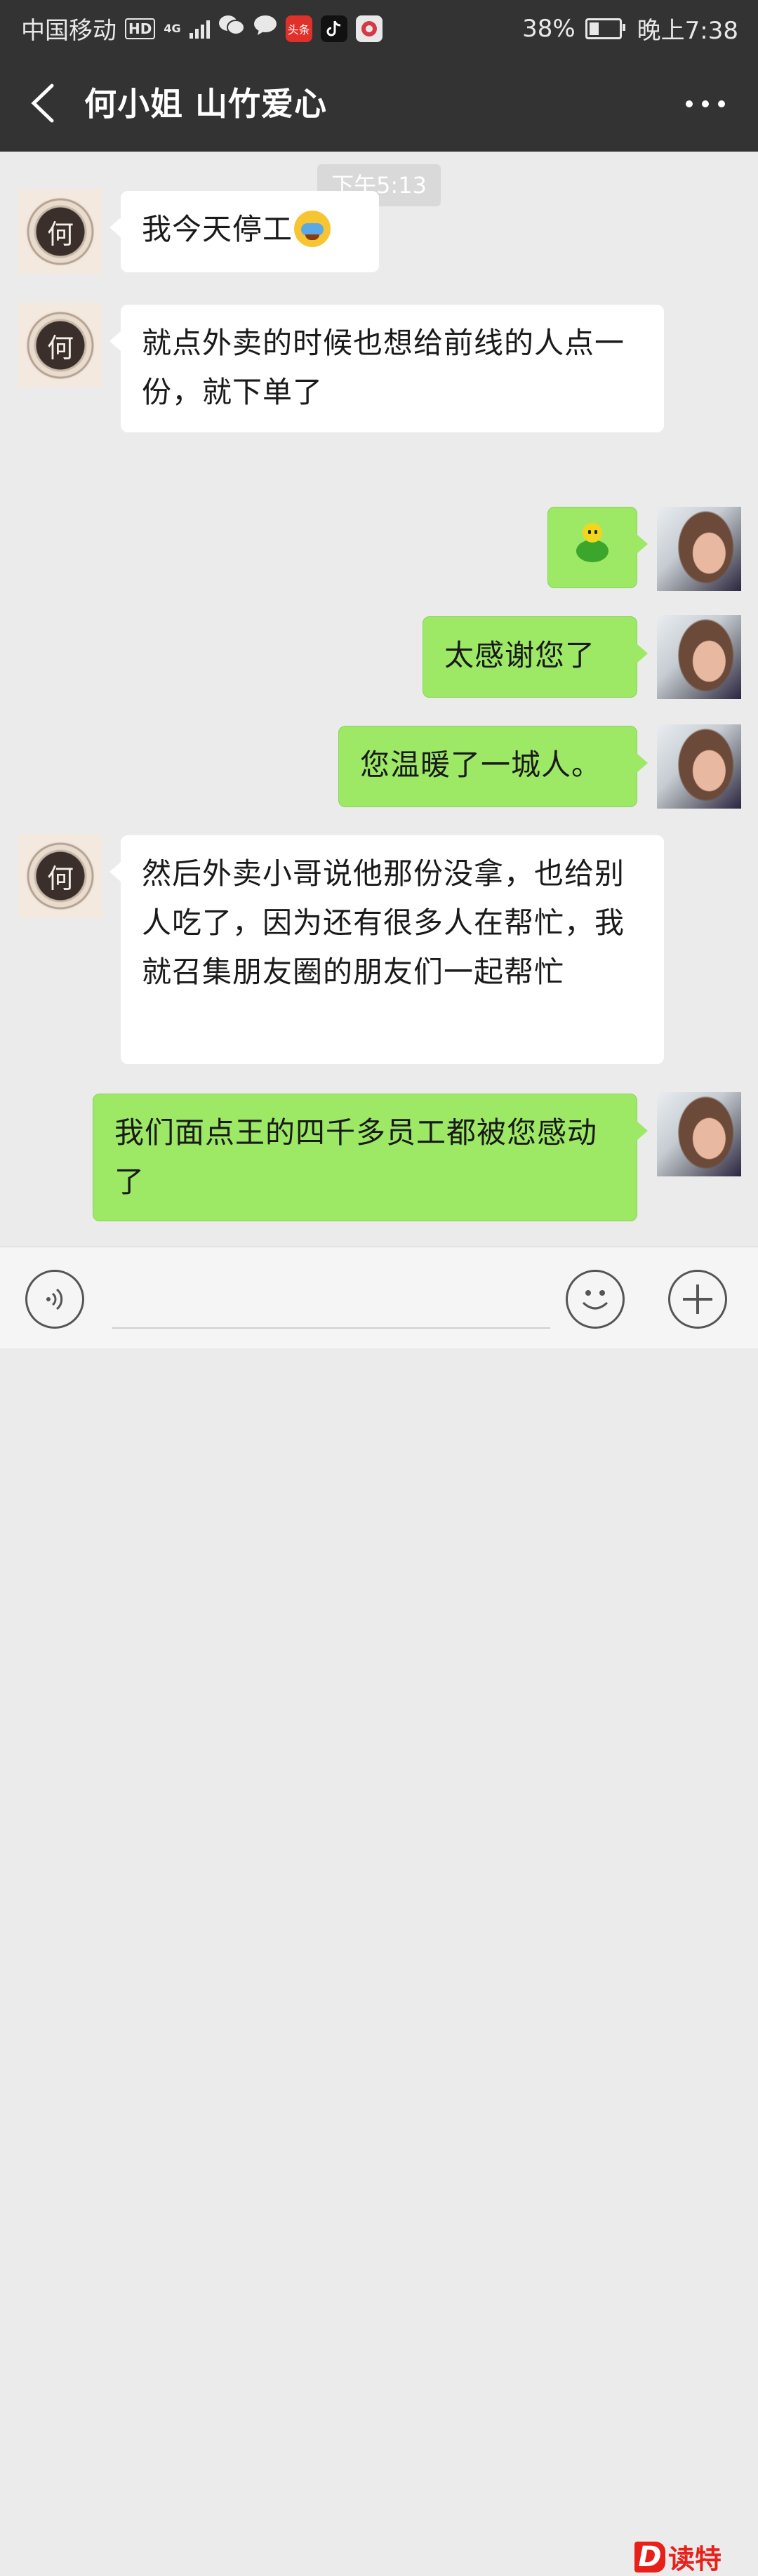  What do you see at coordinates (265, 29) in the screenshot?
I see `message-icon` at bounding box center [265, 29].